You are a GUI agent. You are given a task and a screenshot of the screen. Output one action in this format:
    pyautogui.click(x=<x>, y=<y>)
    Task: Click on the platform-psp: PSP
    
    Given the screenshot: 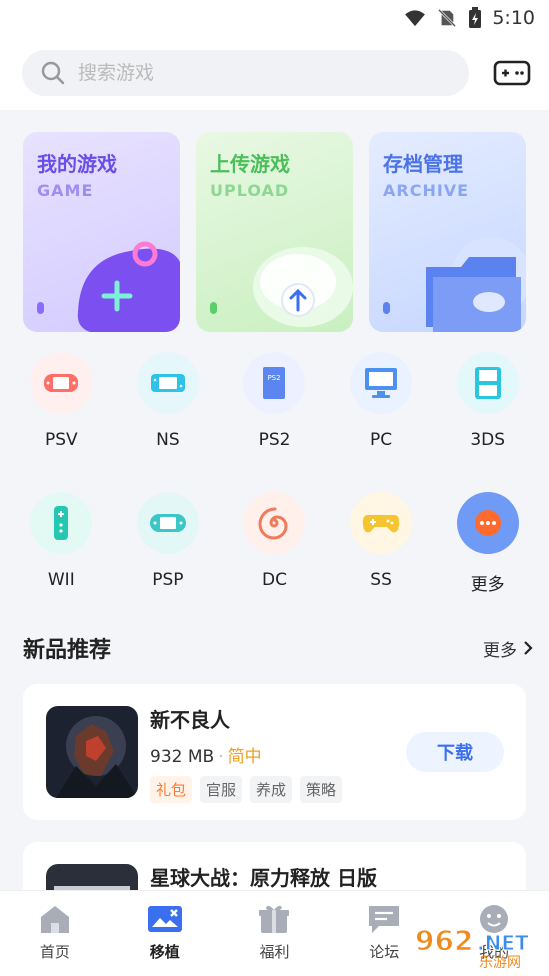 What is the action you would take?
    pyautogui.click(x=168, y=551)
    